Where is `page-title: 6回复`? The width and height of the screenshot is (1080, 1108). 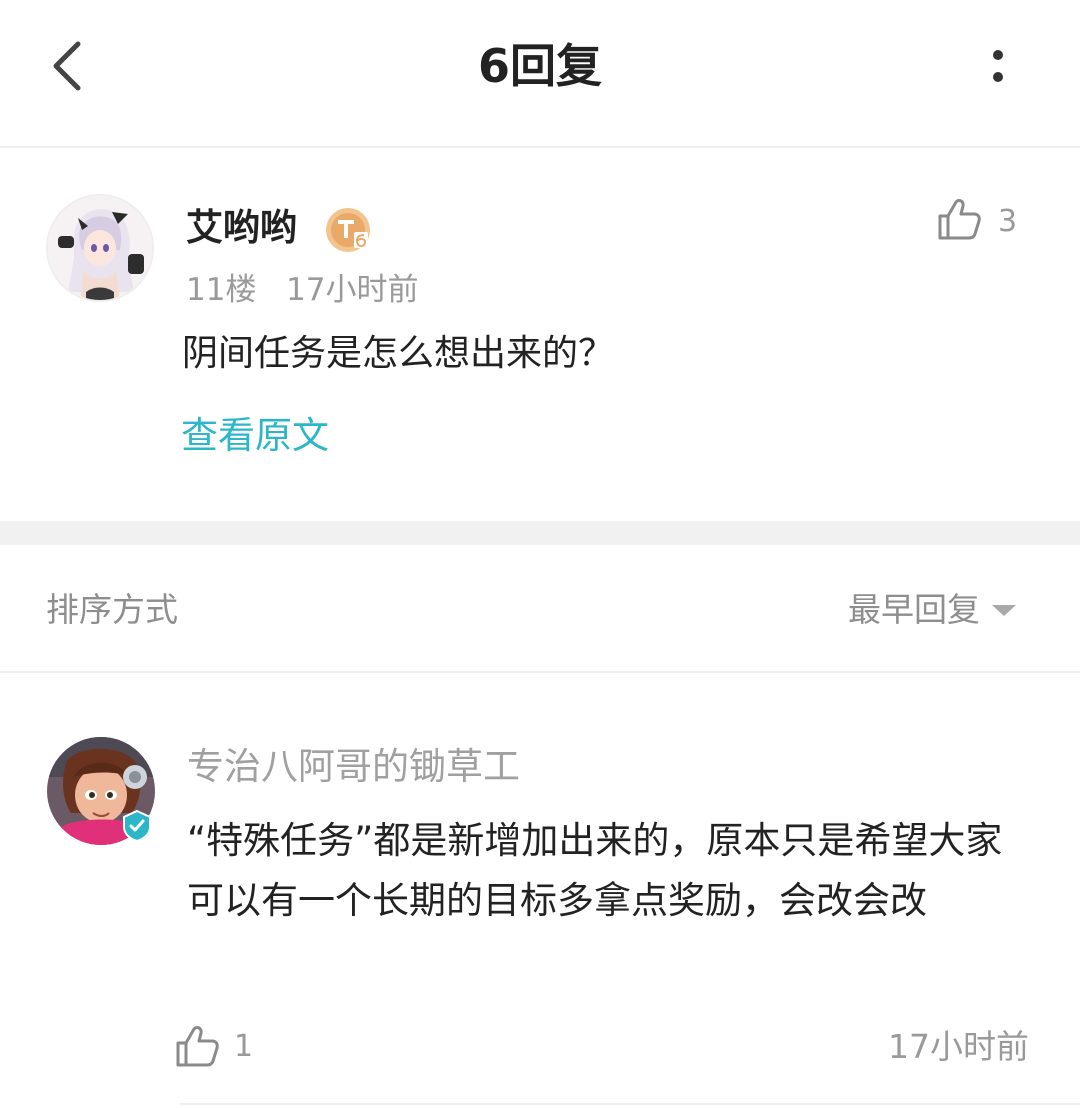
page-title: 6回复 is located at coordinates (539, 66).